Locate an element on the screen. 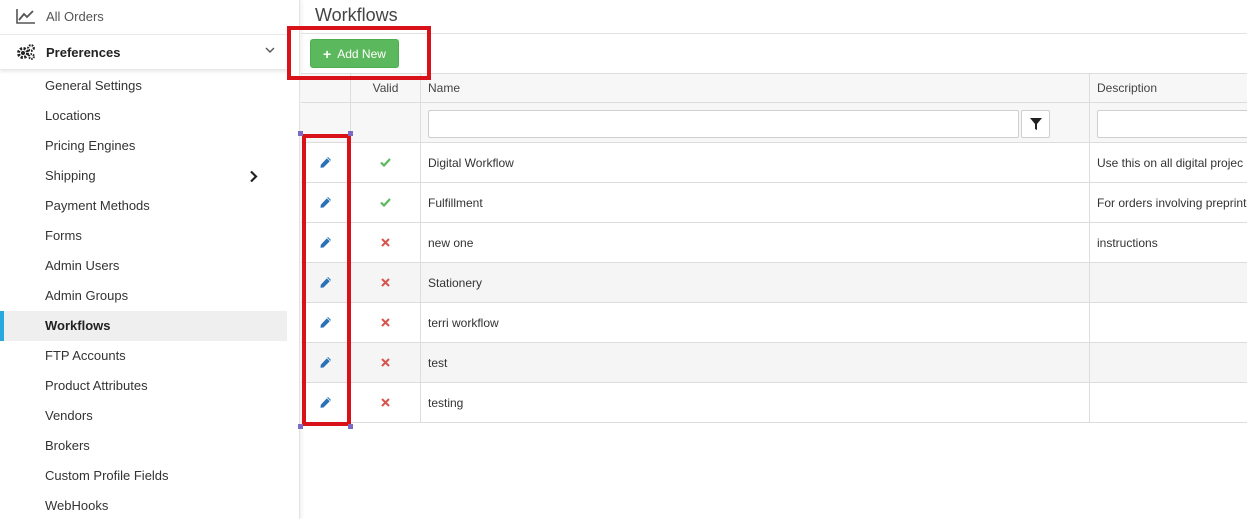  sidebar-item-forms: Forms is located at coordinates (143, 236).